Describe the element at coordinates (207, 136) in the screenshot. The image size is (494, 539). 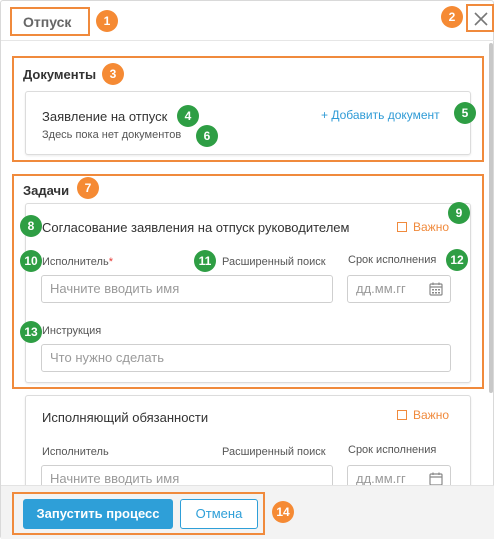
I see `annotation-badge-6: 6` at that location.